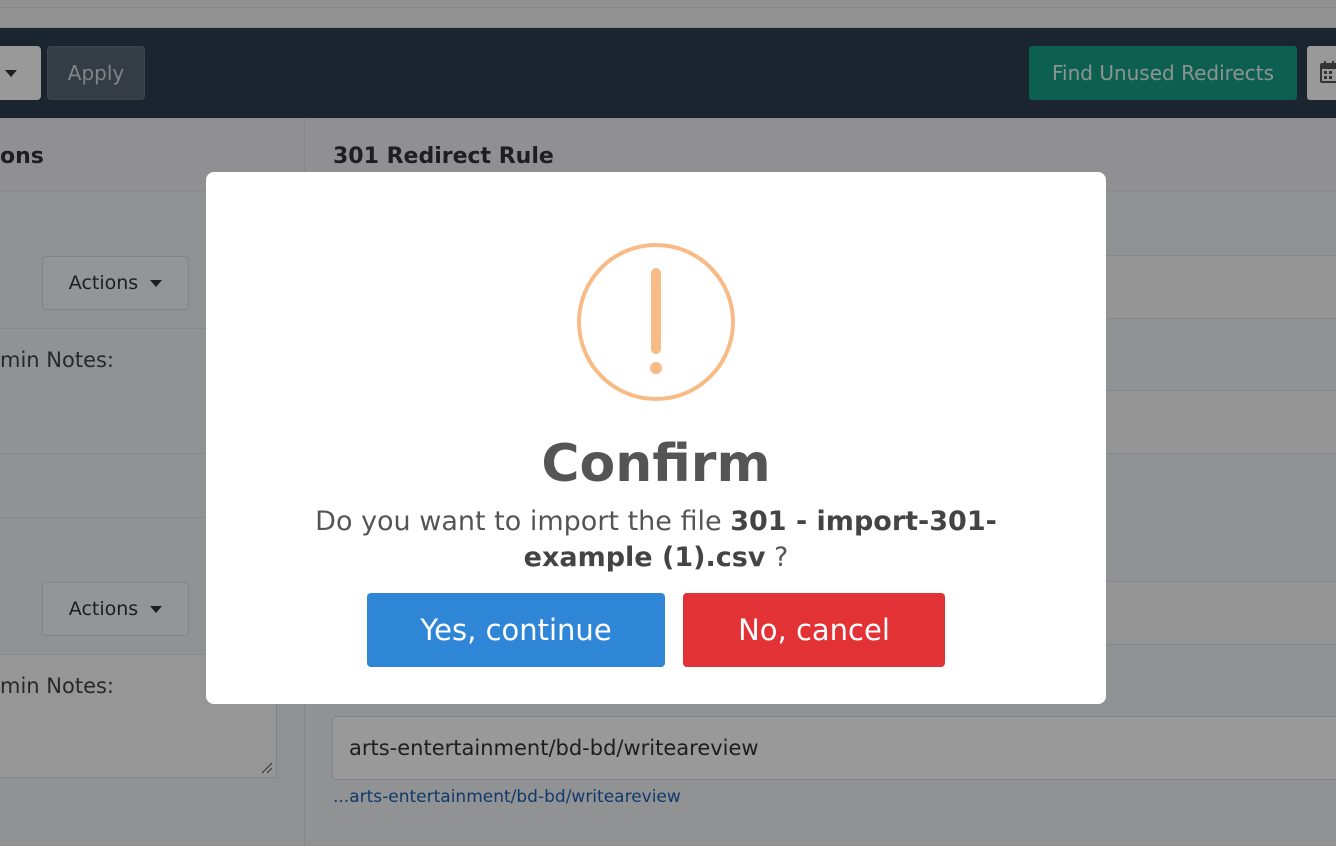  Describe the element at coordinates (656, 322) in the screenshot. I see `warning-exclamation-icon` at that location.